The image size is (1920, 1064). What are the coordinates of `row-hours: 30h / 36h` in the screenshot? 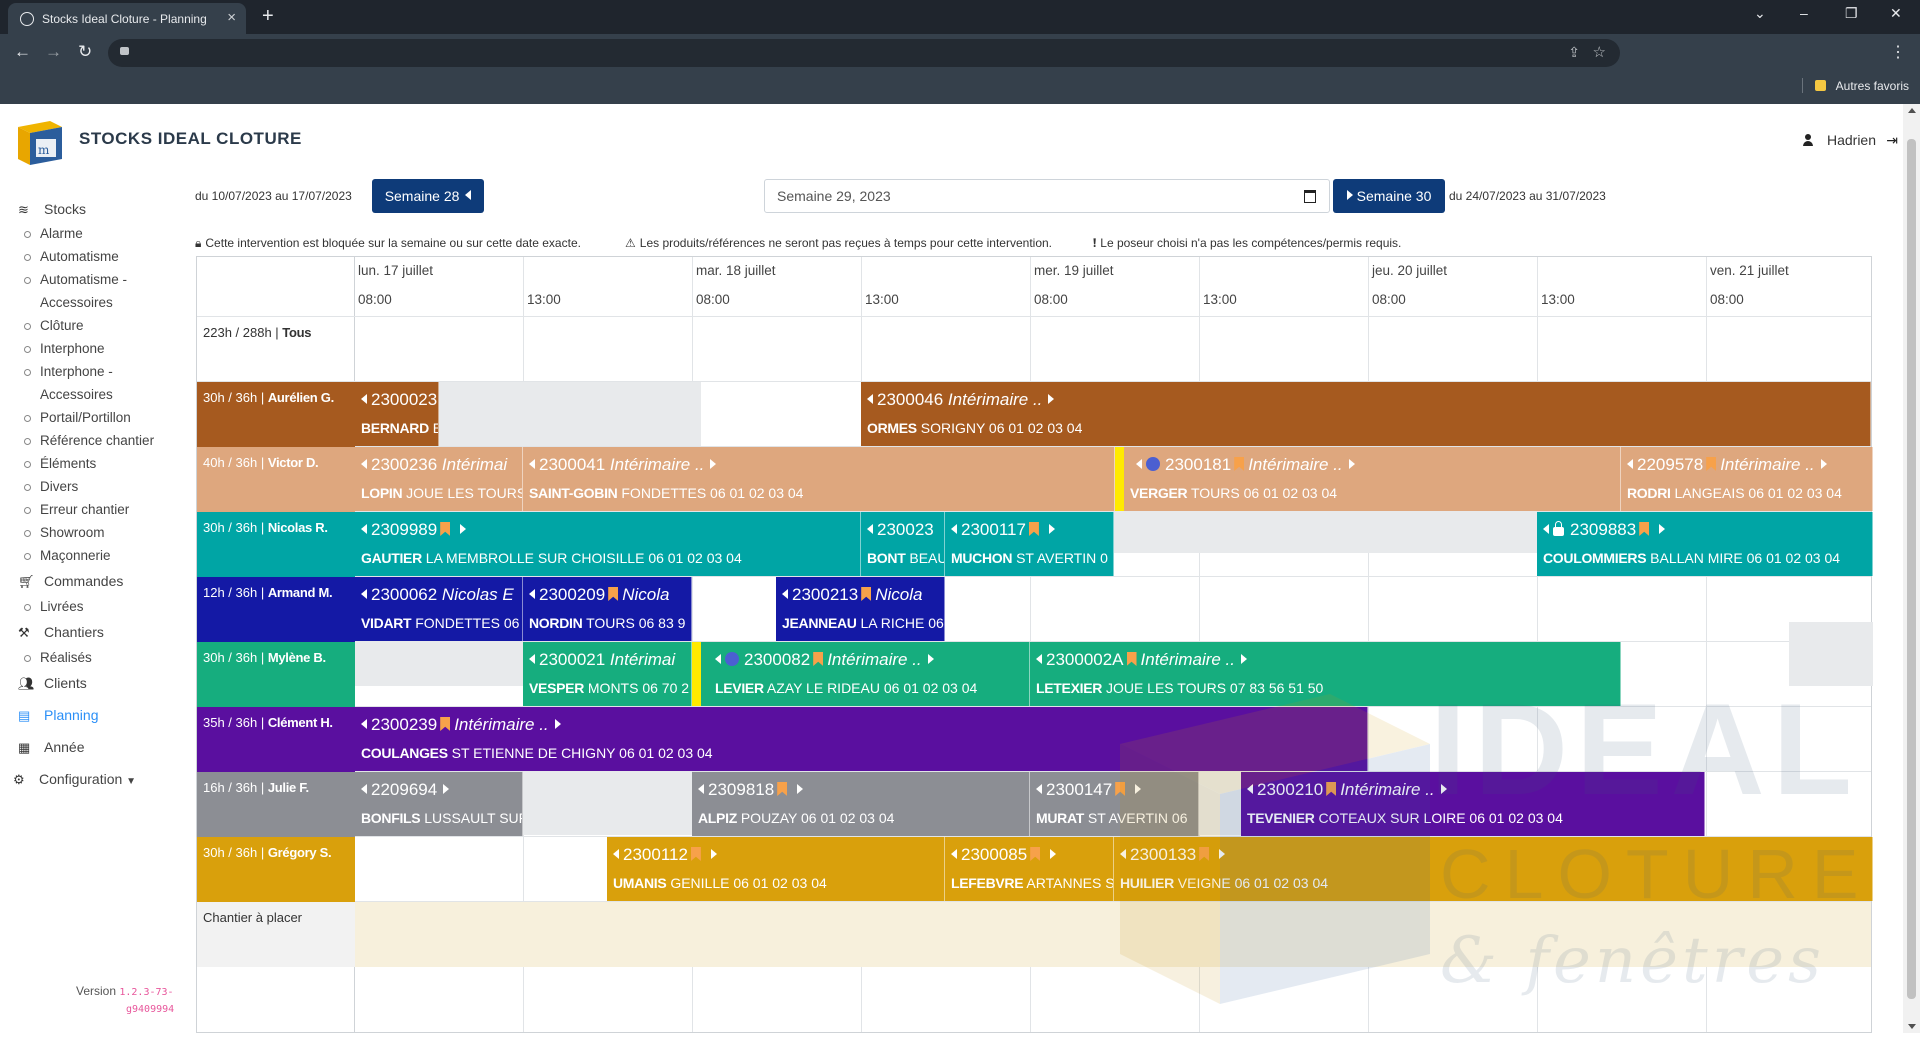 It's located at (230, 527).